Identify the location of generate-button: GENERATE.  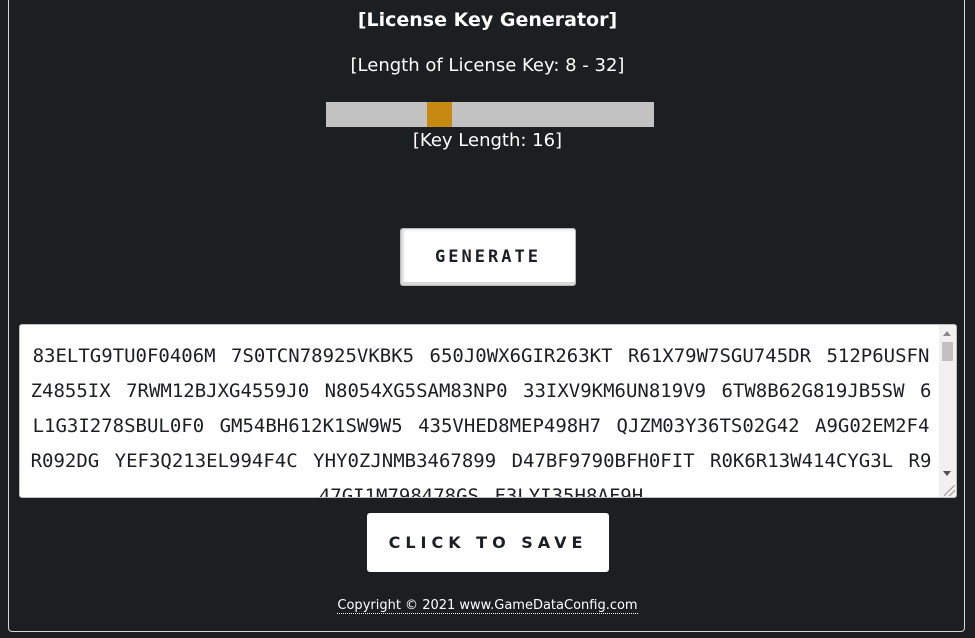
(488, 257).